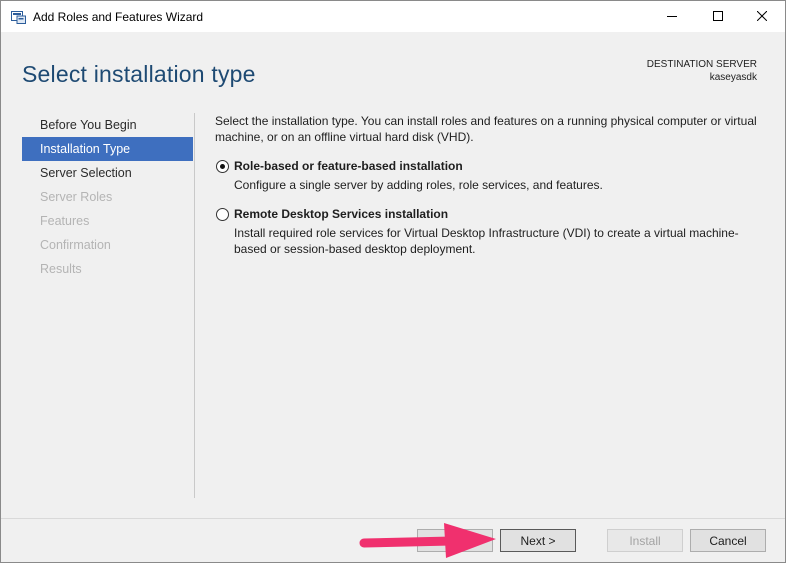 The width and height of the screenshot is (786, 563). I want to click on nav-divider, so click(194, 305).